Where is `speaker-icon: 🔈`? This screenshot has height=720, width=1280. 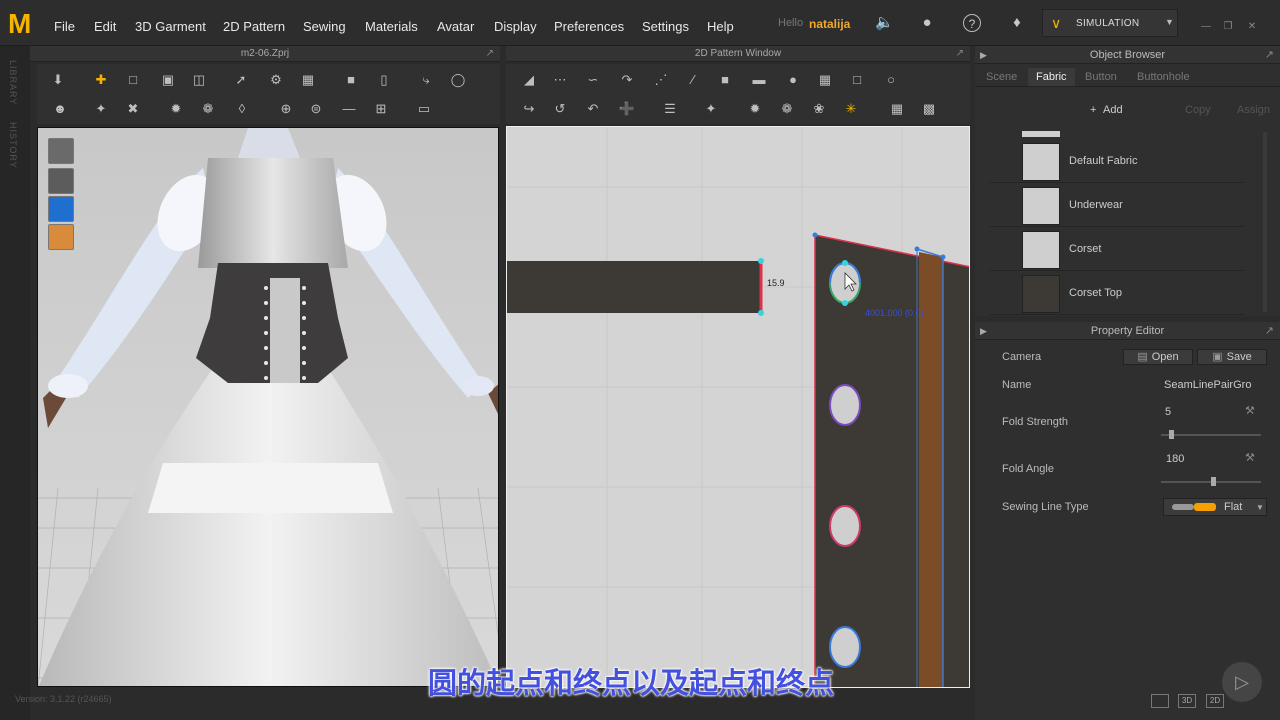
speaker-icon: 🔈 is located at coordinates (884, 23).